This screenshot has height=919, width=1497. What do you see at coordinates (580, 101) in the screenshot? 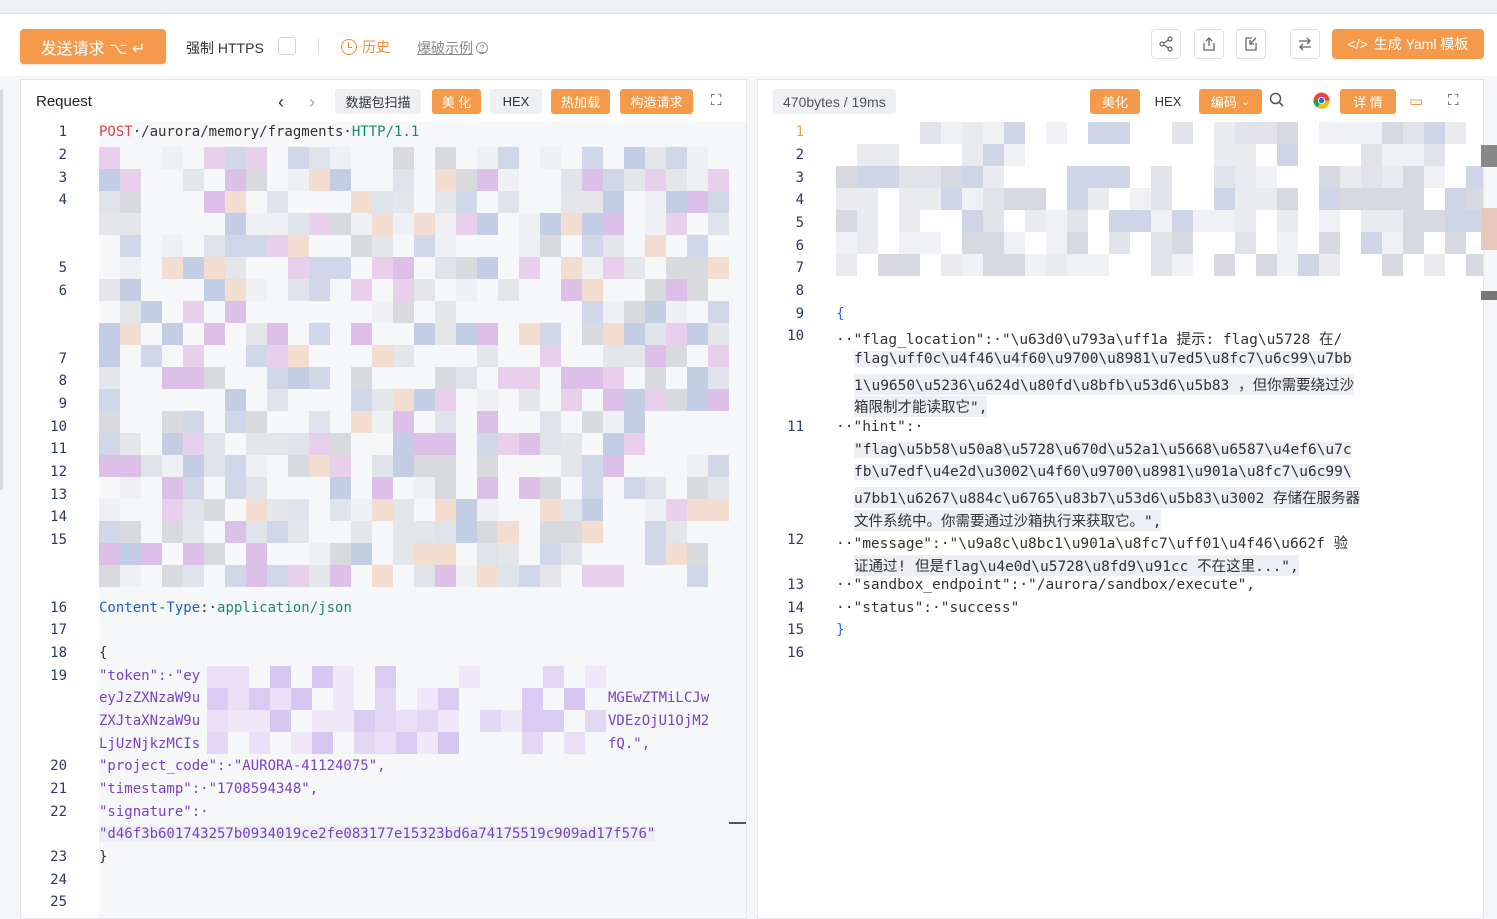
I see `hot-load-button: 热加载` at bounding box center [580, 101].